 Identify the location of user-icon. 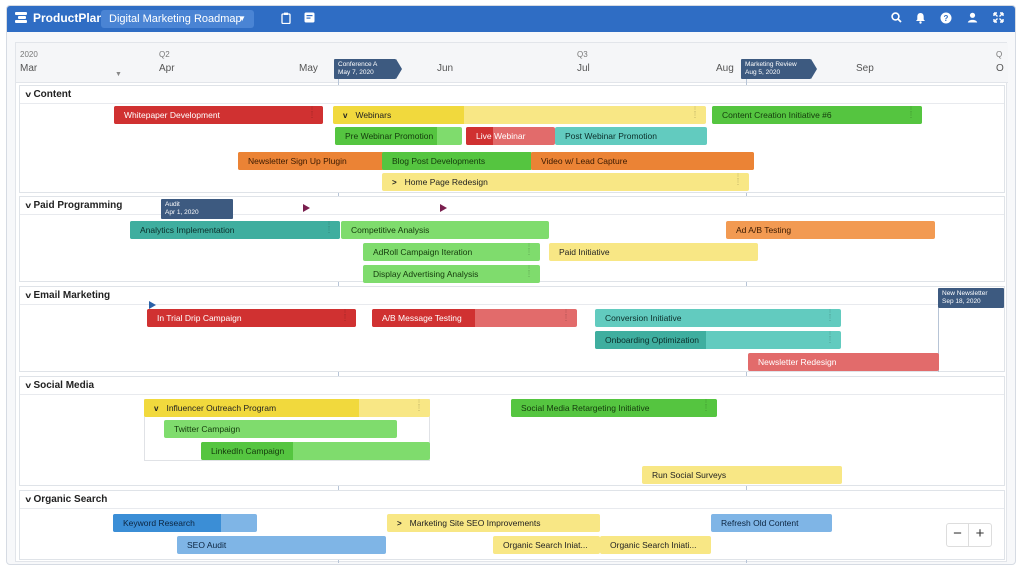
(972, 19).